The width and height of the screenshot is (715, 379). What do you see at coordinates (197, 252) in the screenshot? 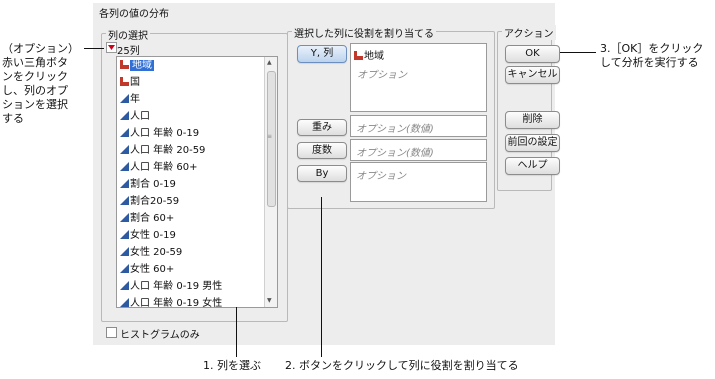
I see `list-item: 女性 20-59` at bounding box center [197, 252].